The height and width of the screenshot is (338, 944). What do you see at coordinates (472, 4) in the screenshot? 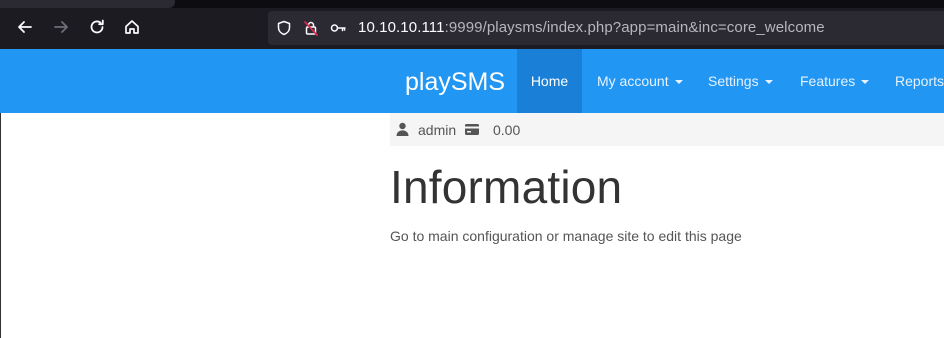
I see `tab-strip` at bounding box center [472, 4].